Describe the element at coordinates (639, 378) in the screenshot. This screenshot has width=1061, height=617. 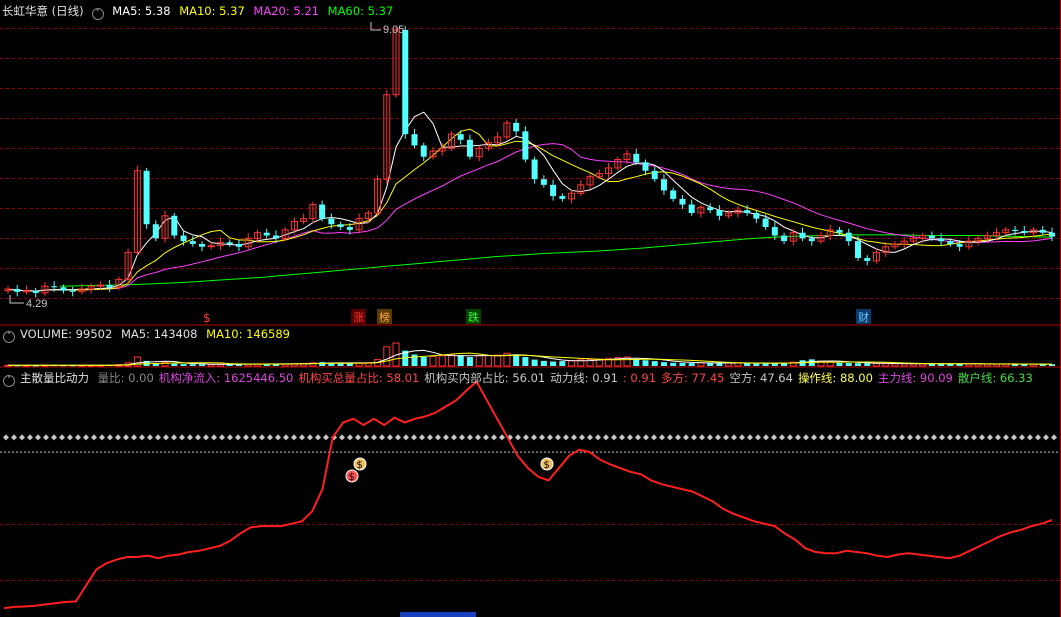
I see `indicator-value-5: : 0.91` at that location.